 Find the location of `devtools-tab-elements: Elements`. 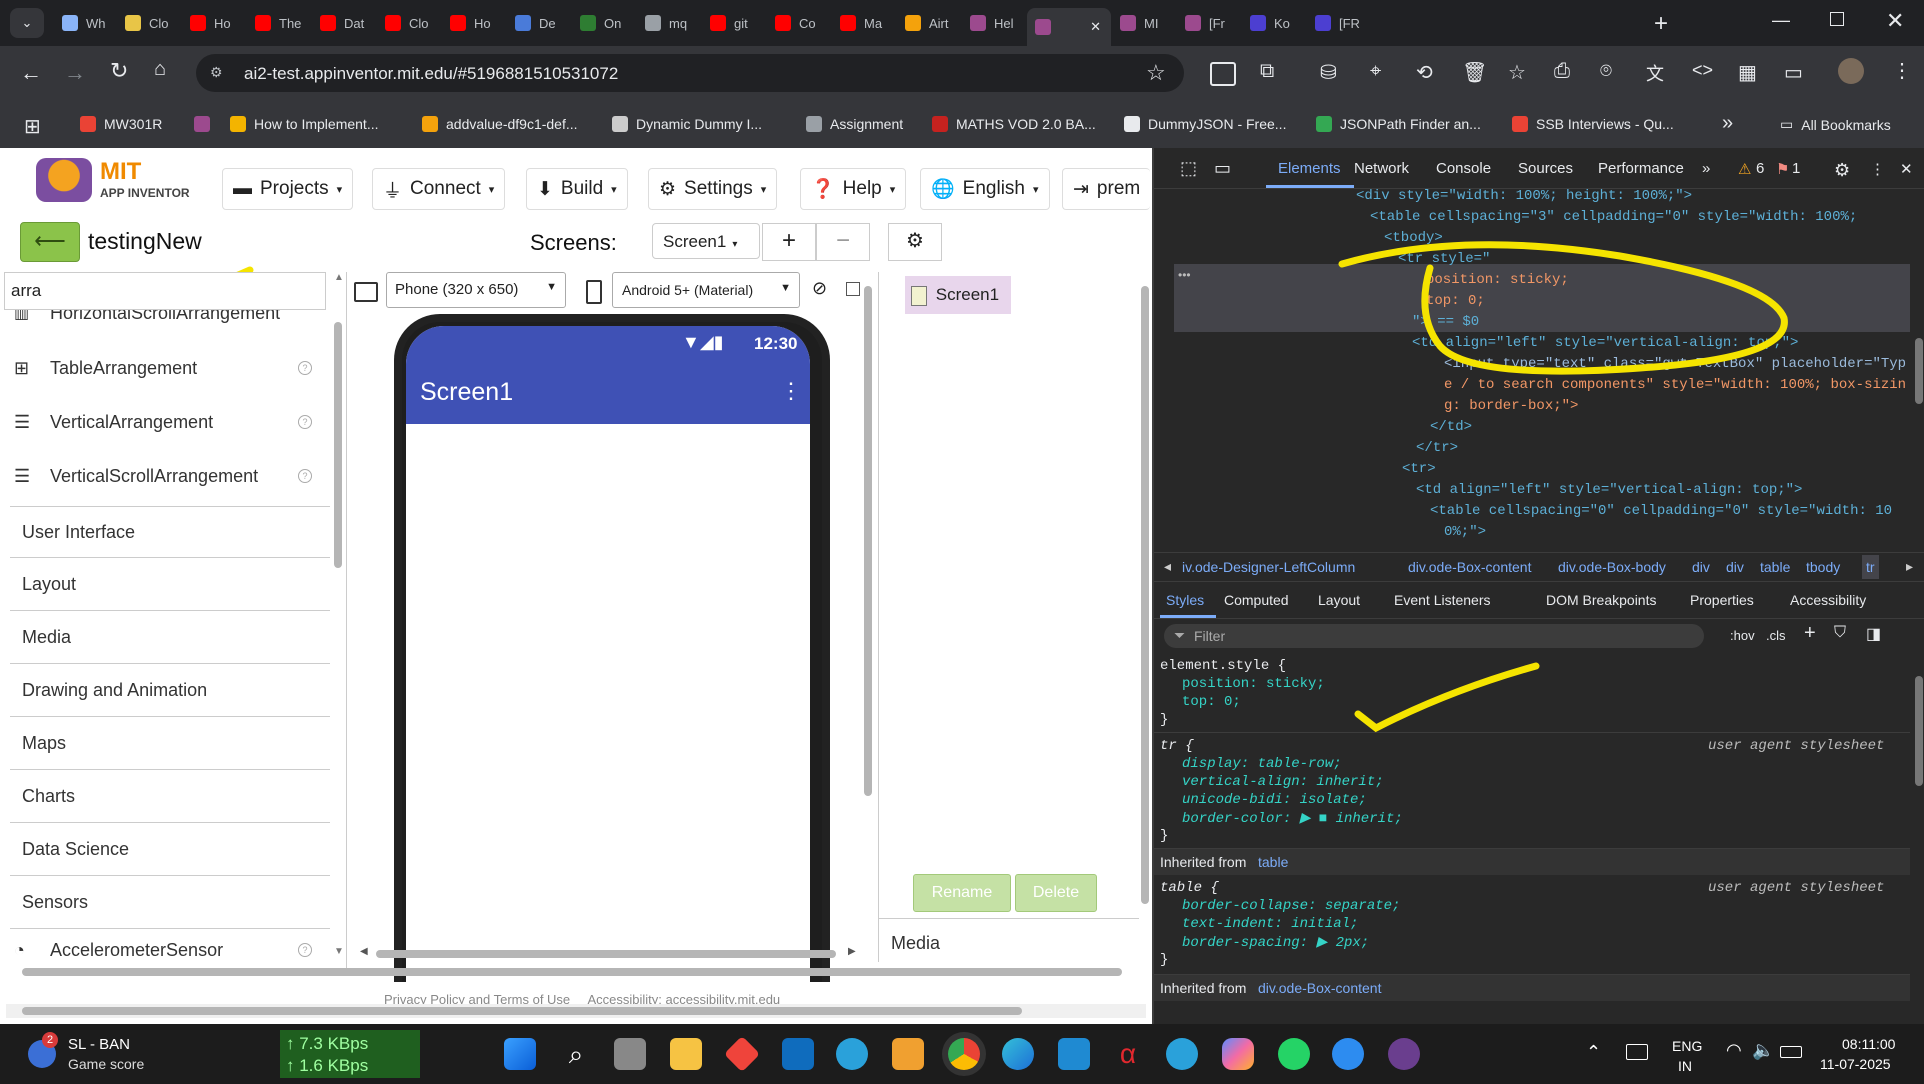

devtools-tab-elements: Elements is located at coordinates (1310, 168).